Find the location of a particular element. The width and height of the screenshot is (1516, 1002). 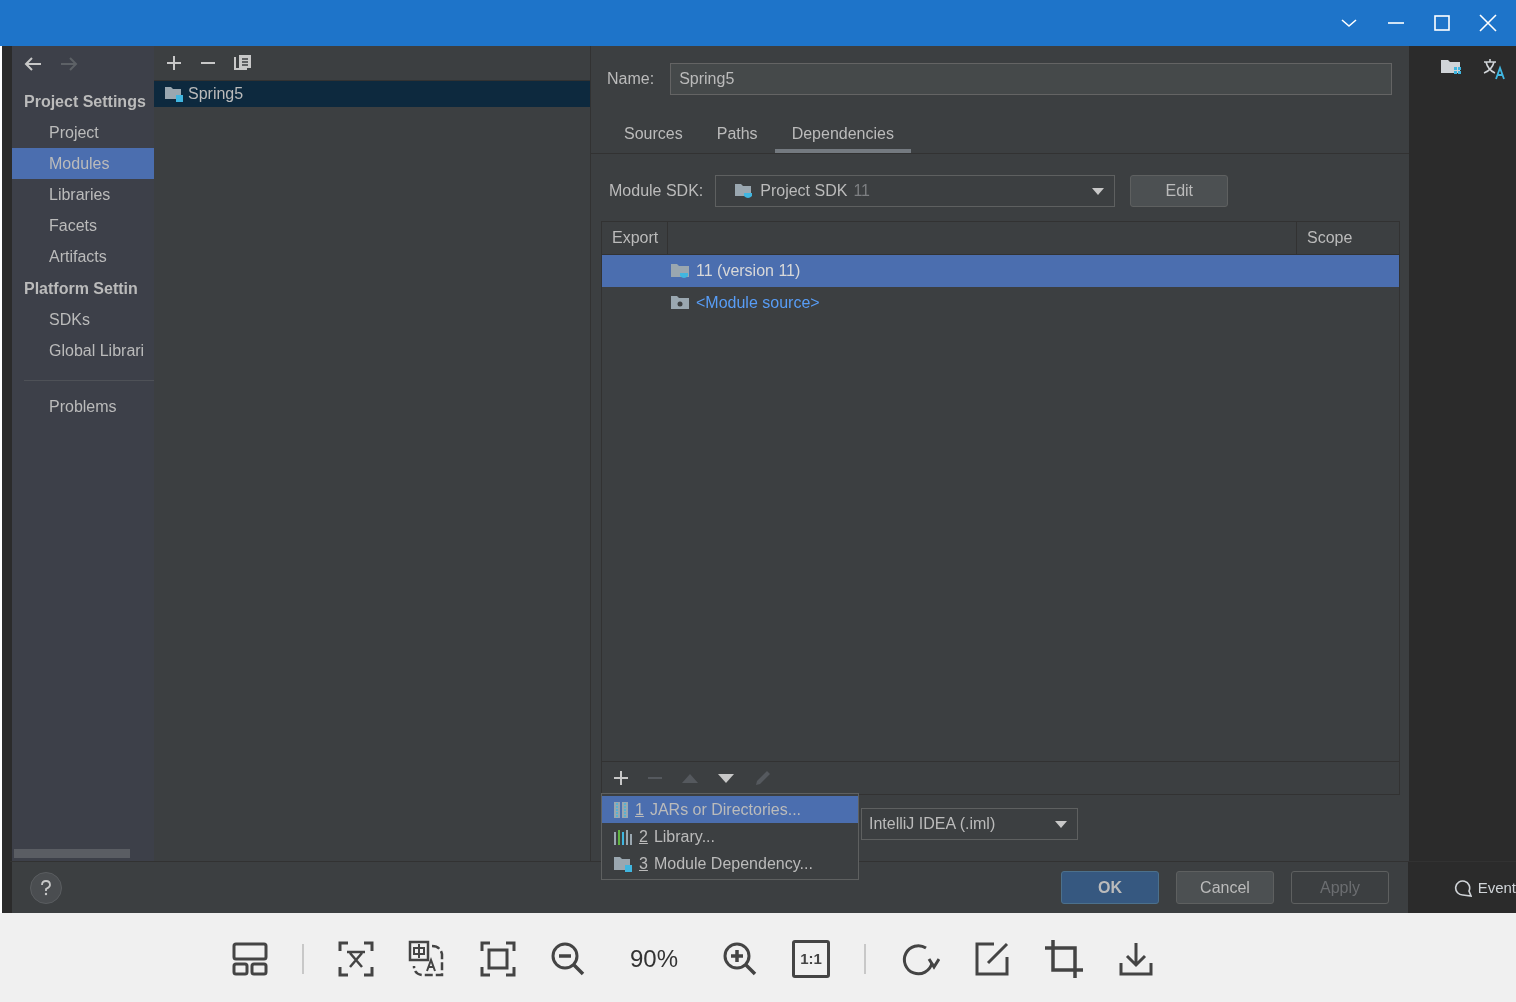

sdk-dropdown: Project SDK 11 is located at coordinates (915, 191).